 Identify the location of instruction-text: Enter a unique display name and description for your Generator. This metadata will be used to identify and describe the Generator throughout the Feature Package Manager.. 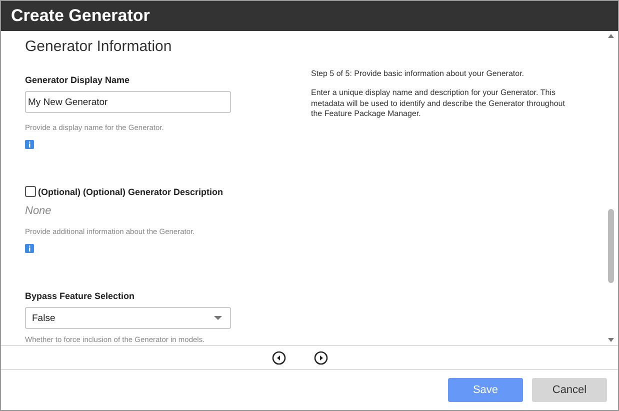
(438, 104).